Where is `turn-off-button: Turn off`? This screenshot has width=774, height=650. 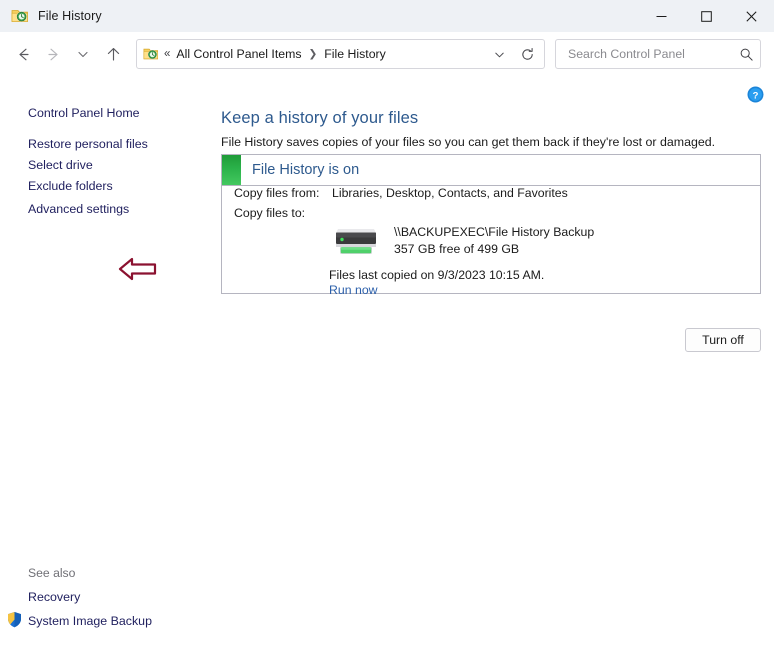 turn-off-button: Turn off is located at coordinates (723, 340).